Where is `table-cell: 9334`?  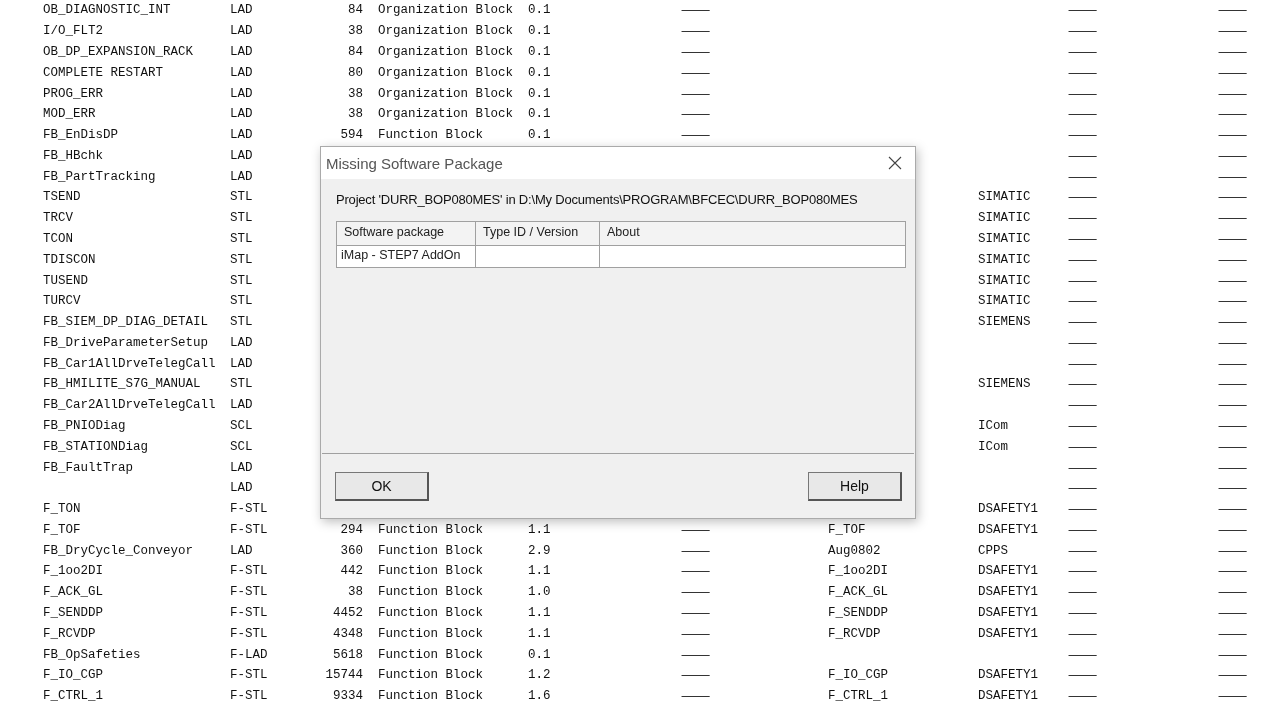 table-cell: 9334 is located at coordinates (348, 696).